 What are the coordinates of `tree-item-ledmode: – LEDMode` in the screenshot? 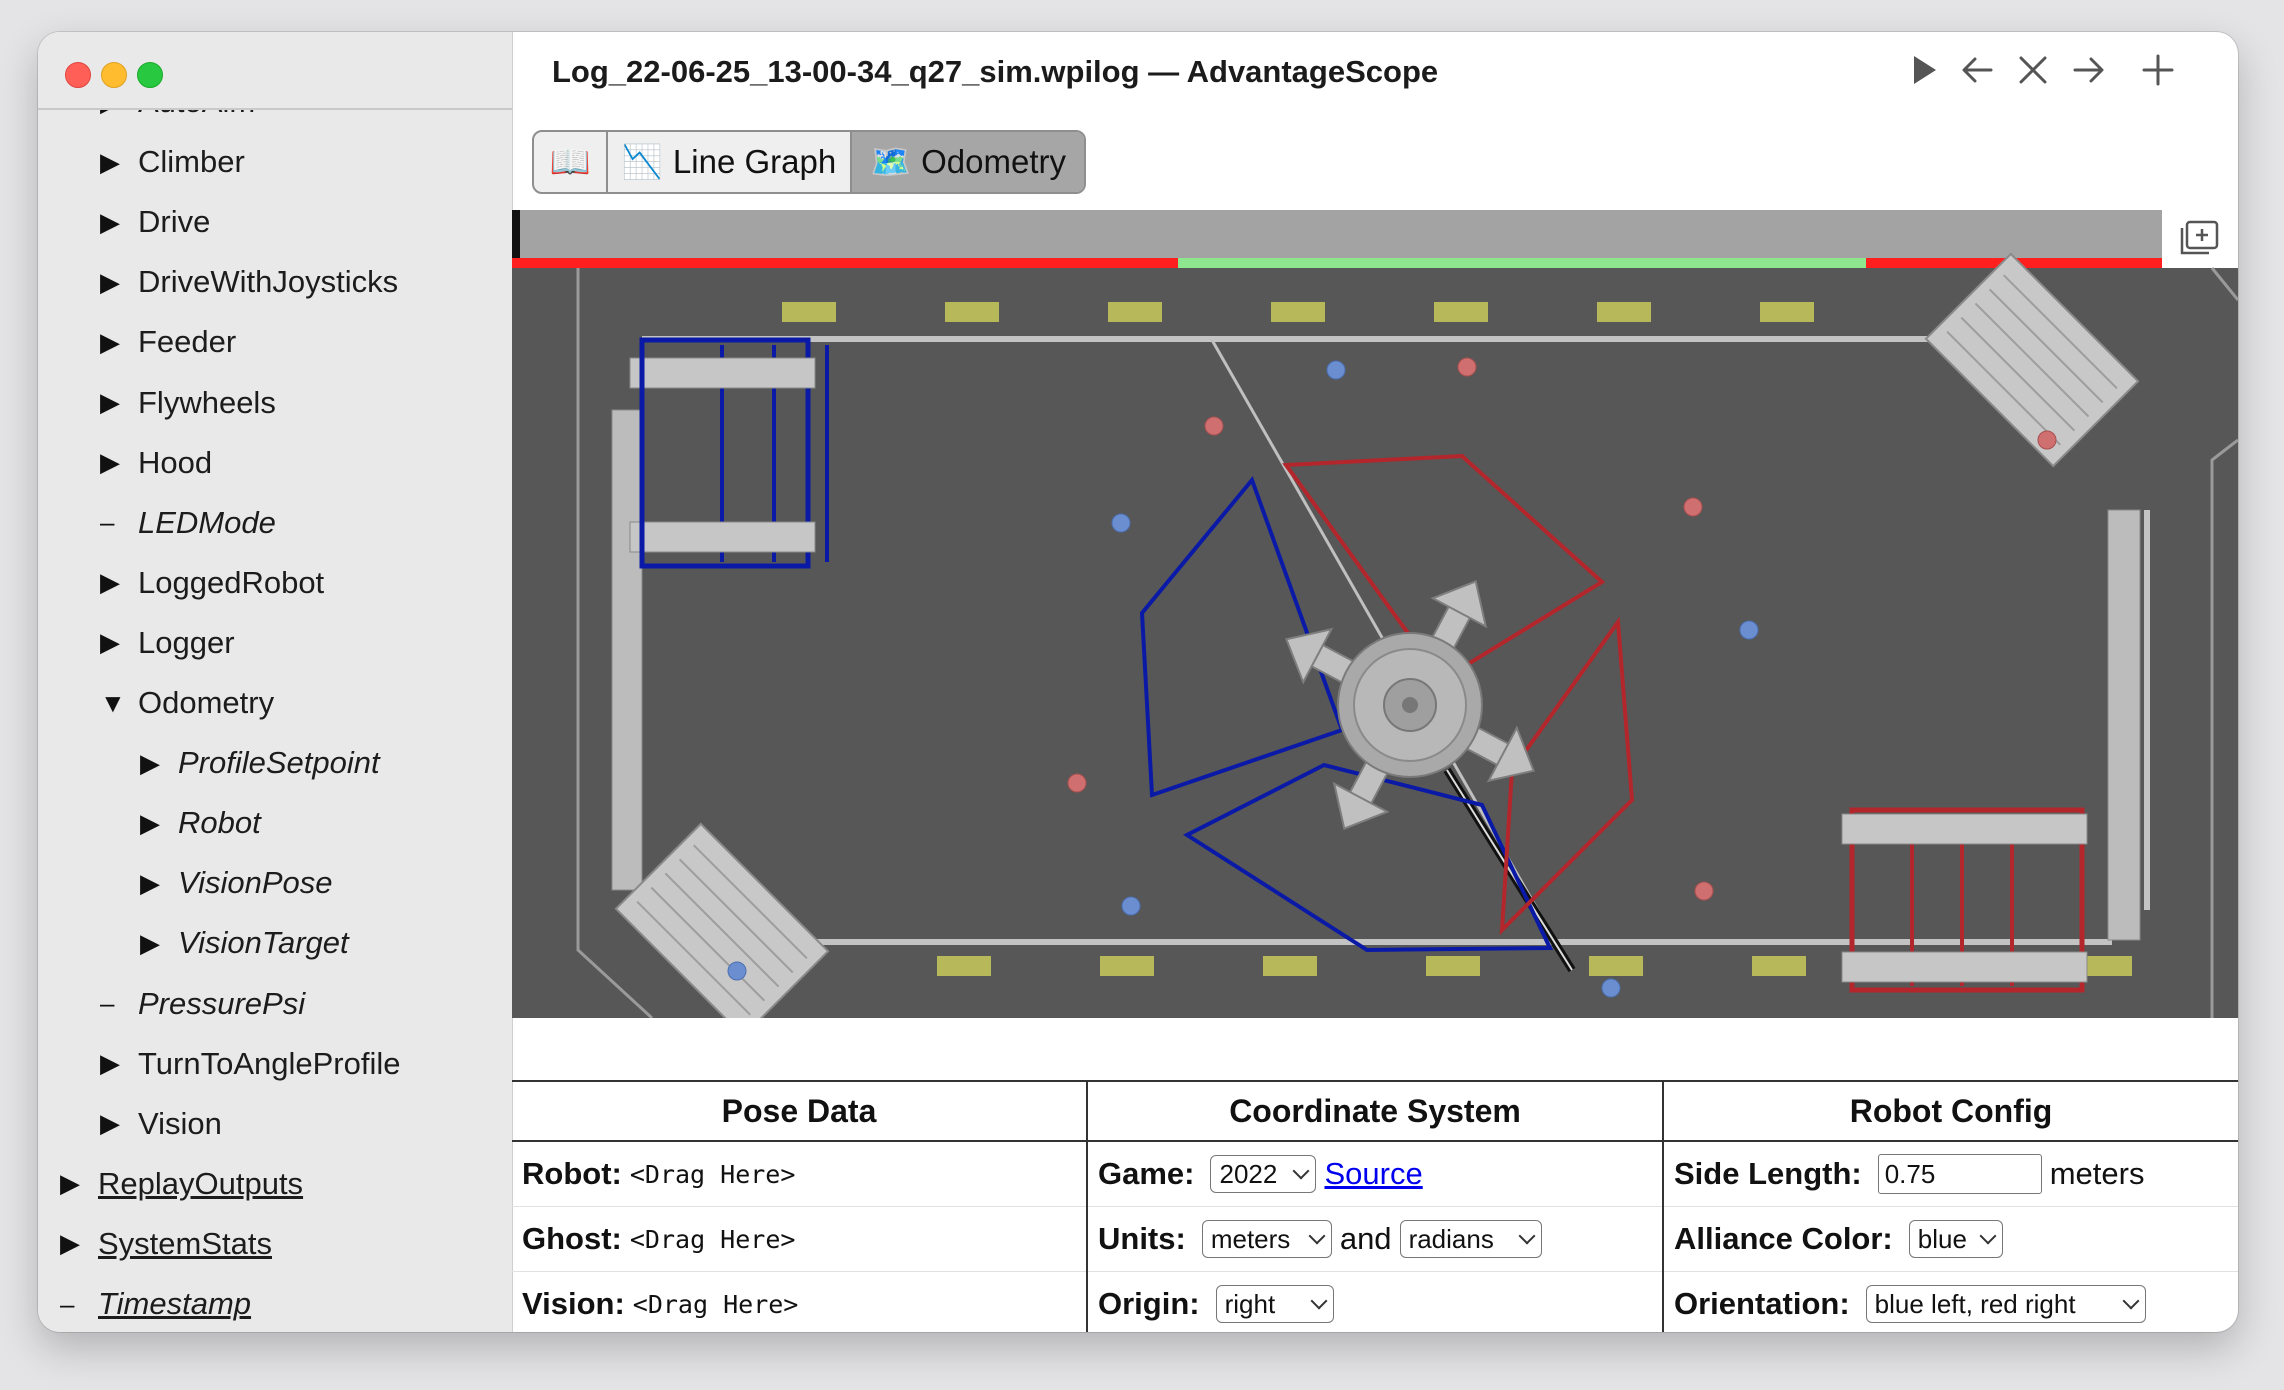 It's located at (188, 523).